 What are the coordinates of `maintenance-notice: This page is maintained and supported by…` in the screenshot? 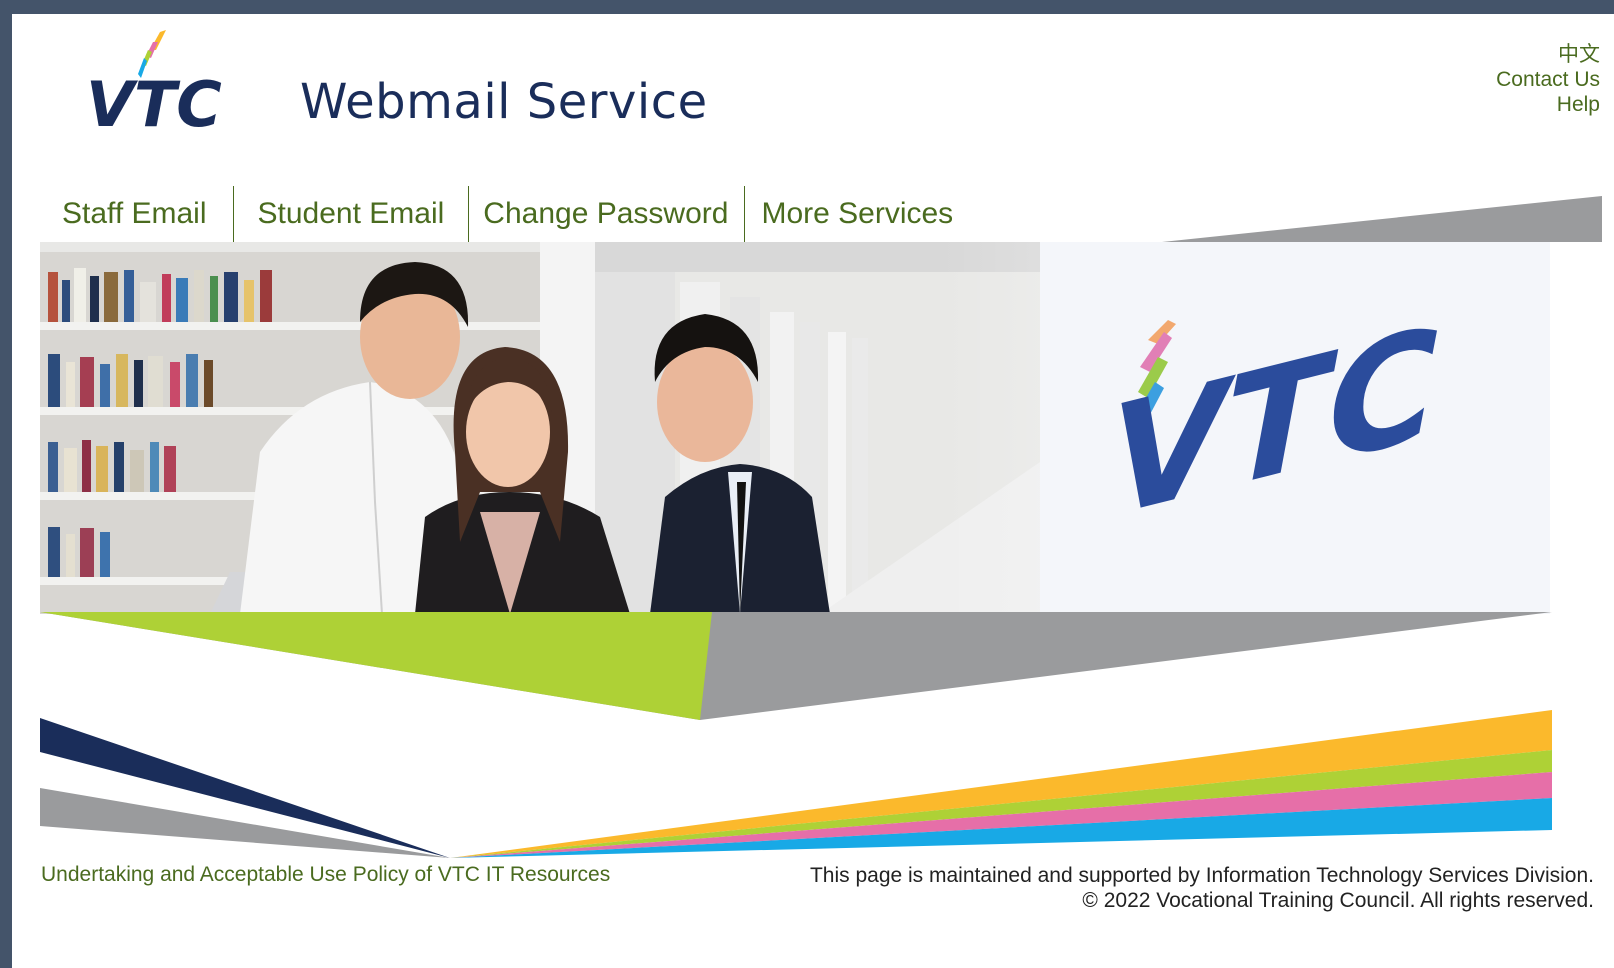 It's located at (1201, 875).